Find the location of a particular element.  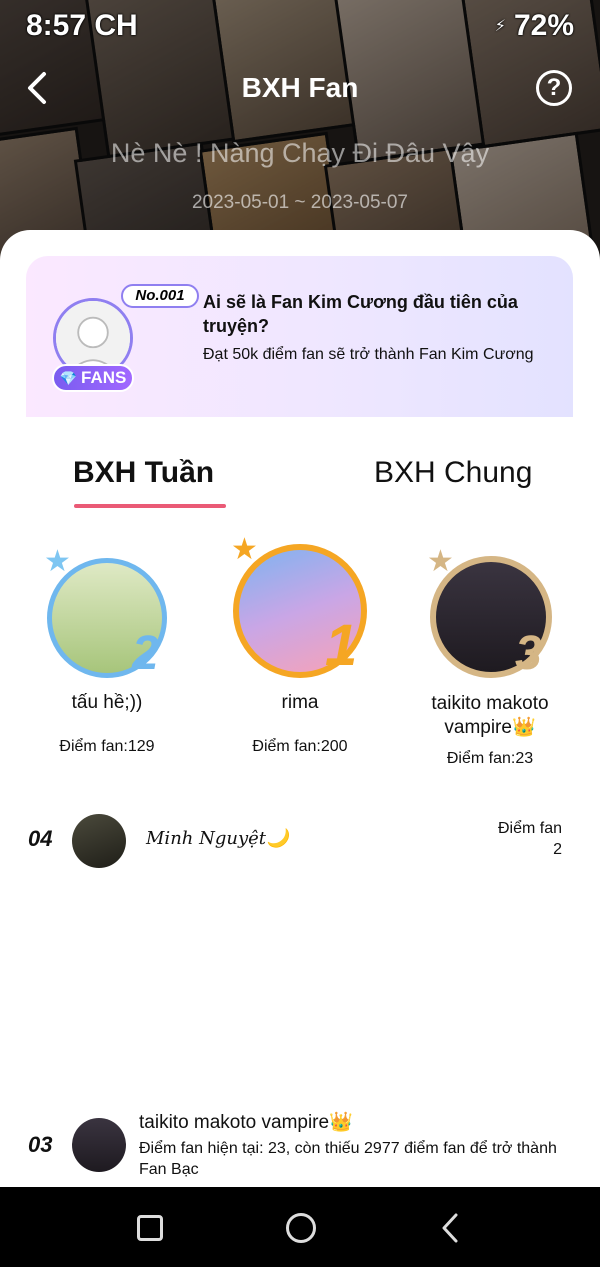

system-nav-bar is located at coordinates (300, 1227).